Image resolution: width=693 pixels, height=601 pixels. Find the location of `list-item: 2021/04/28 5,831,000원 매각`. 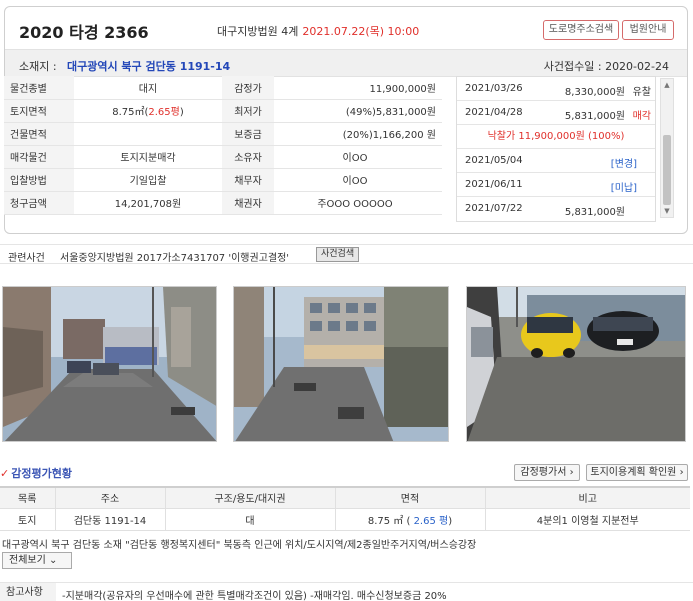

list-item: 2021/04/28 5,831,000원 매각 is located at coordinates (556, 113).